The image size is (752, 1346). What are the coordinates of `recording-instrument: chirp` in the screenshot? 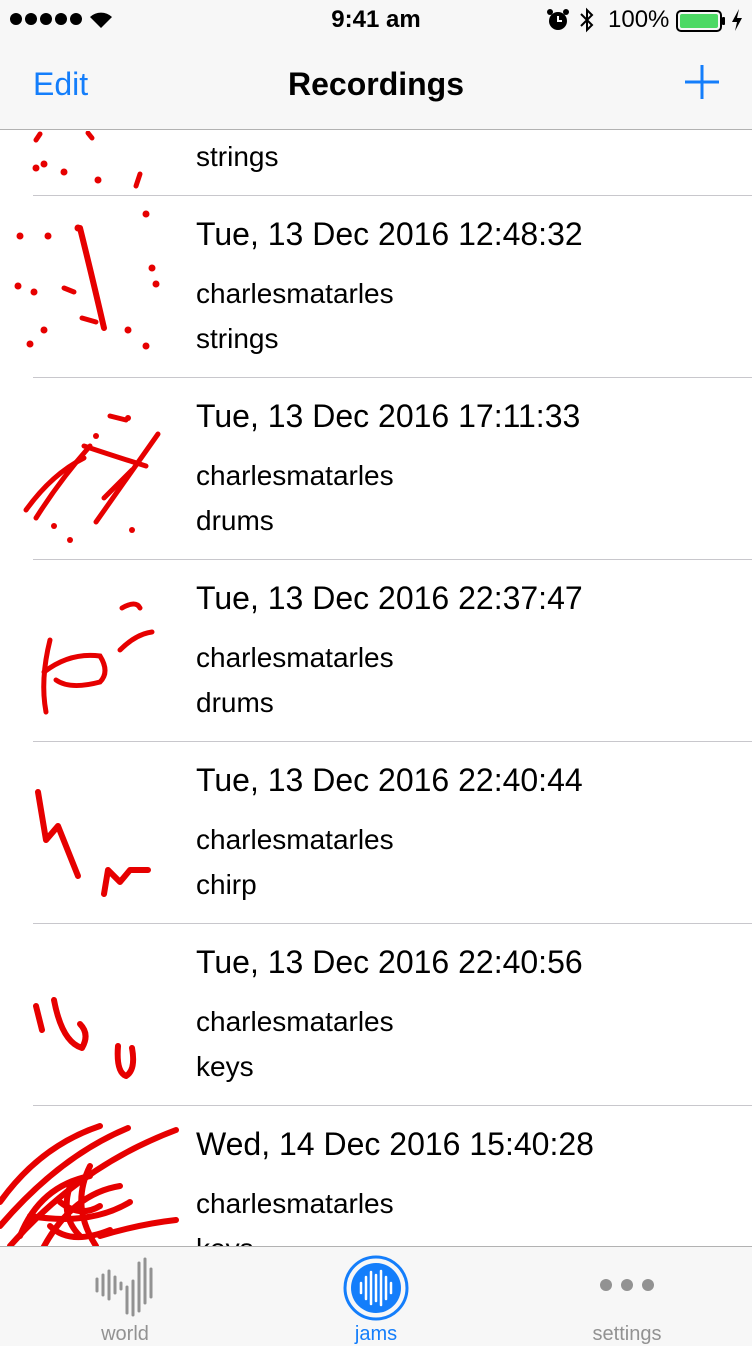 It's located at (226, 884).